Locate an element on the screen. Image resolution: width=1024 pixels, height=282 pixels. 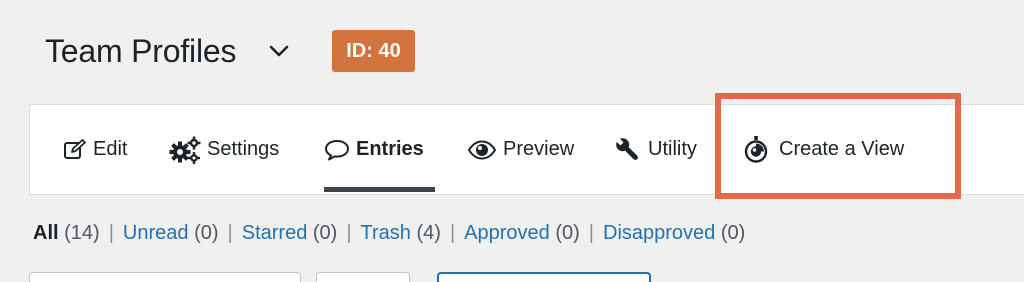
tab-create-a-view: Create a View is located at coordinates (823, 149).